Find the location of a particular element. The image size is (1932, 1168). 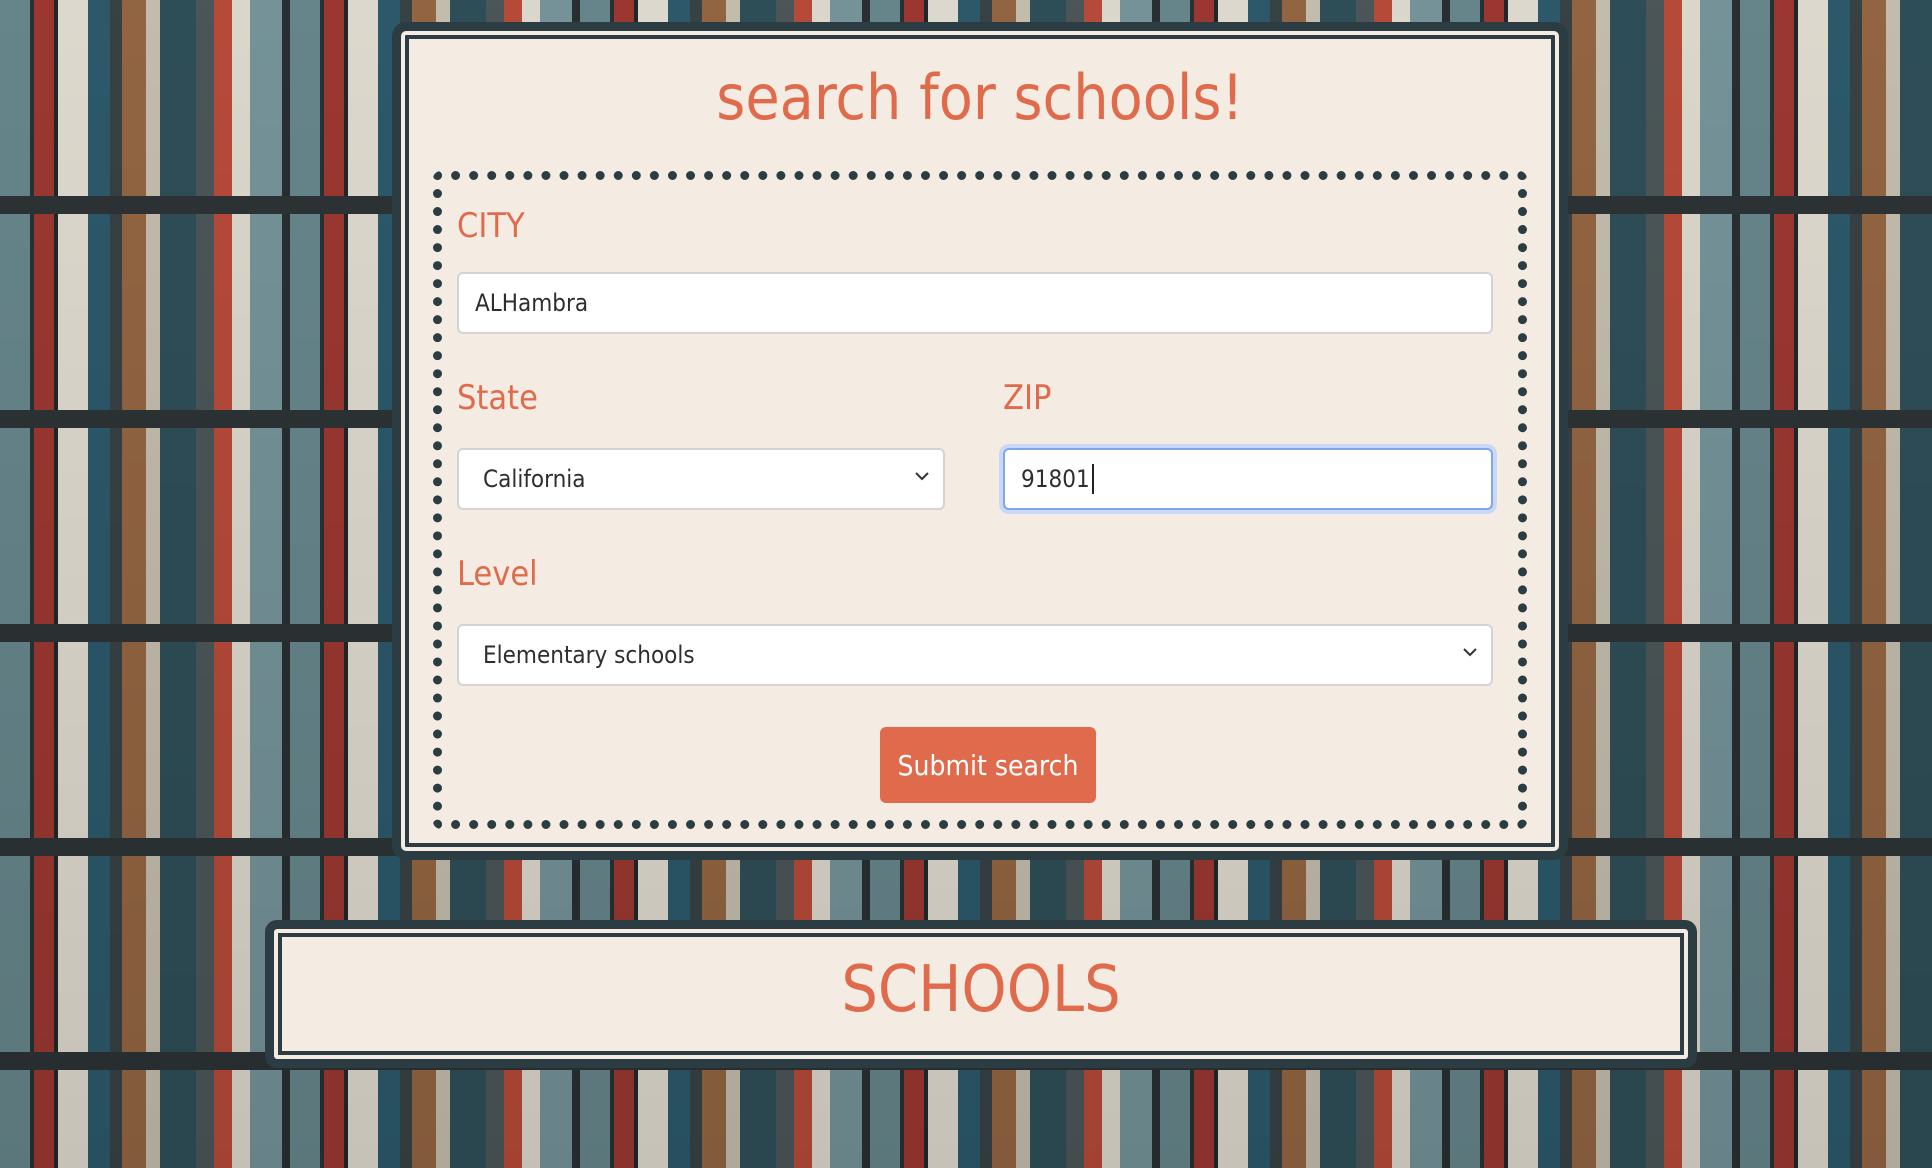

text-cursor is located at coordinates (1092, 479).